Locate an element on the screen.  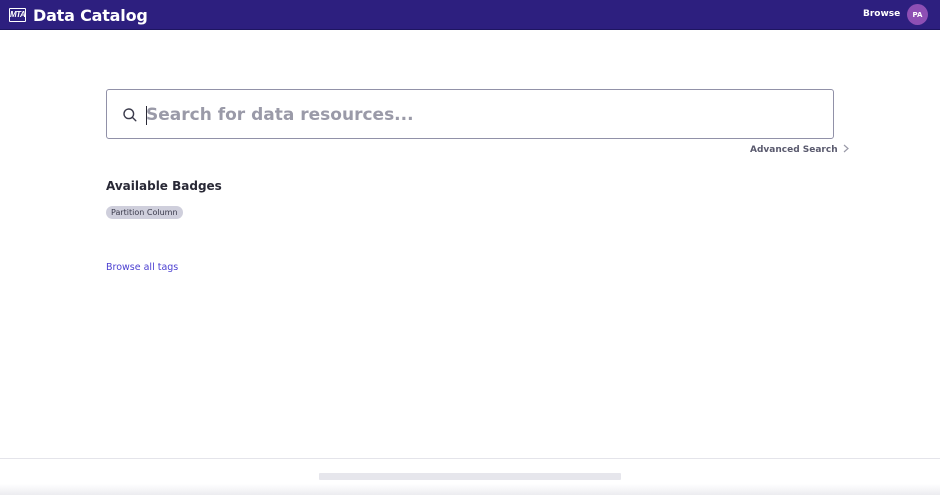
search-input is located at coordinates (481, 115).